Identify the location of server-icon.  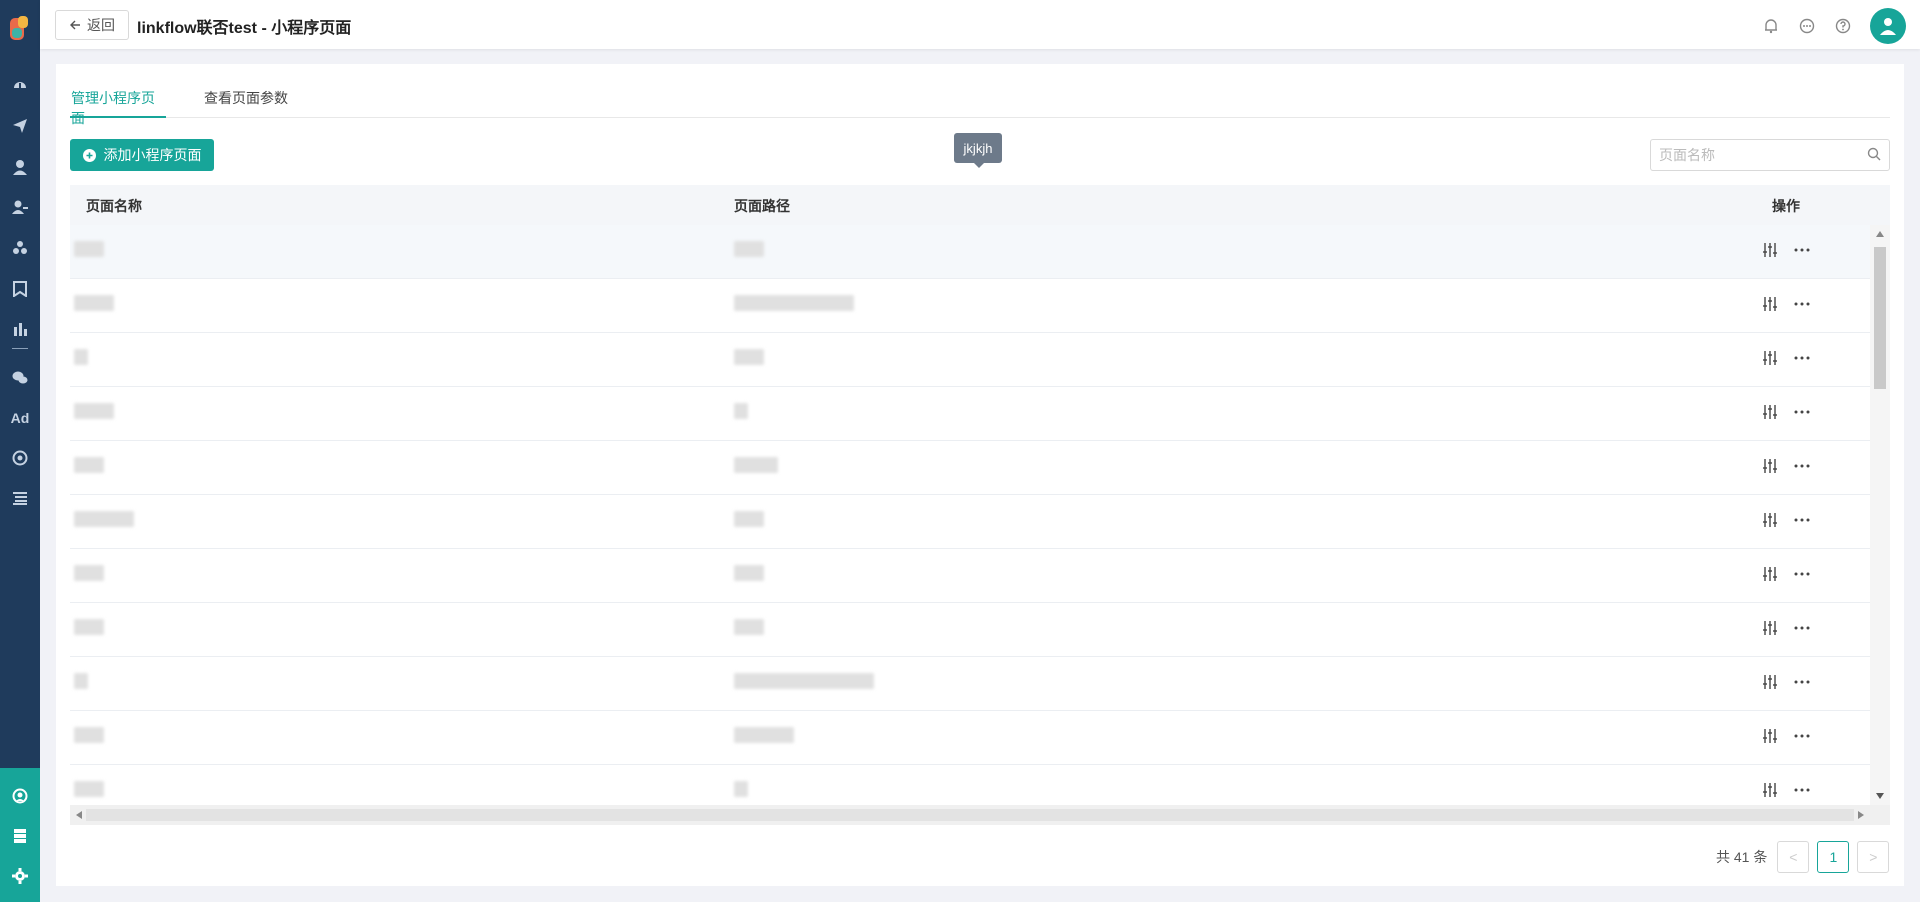
(20, 836).